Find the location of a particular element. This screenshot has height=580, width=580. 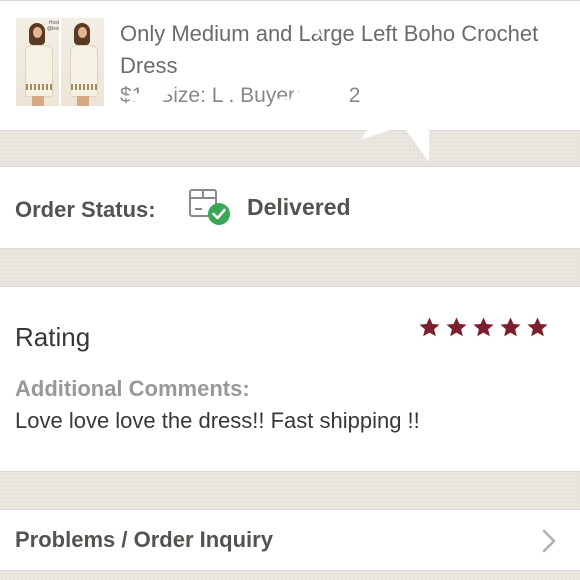

rating-title: Rating is located at coordinates (53, 337).